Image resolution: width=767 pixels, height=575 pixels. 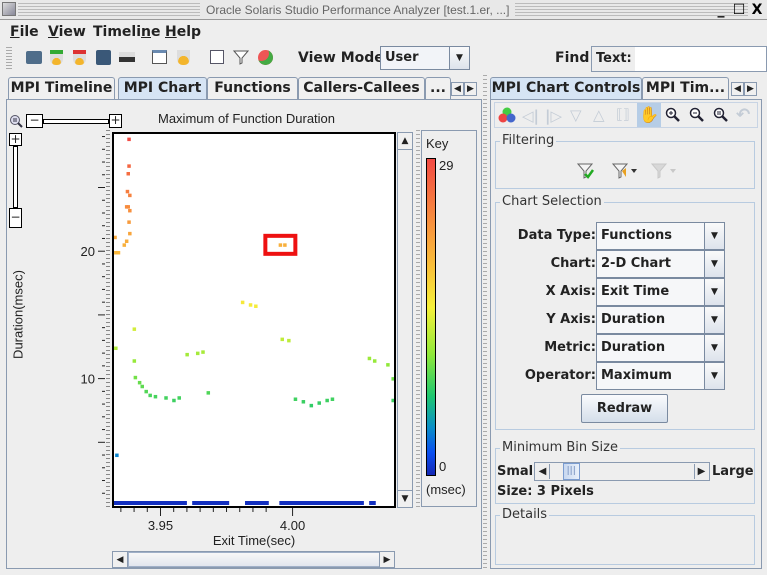 I want to click on print-icon, so click(x=127, y=57).